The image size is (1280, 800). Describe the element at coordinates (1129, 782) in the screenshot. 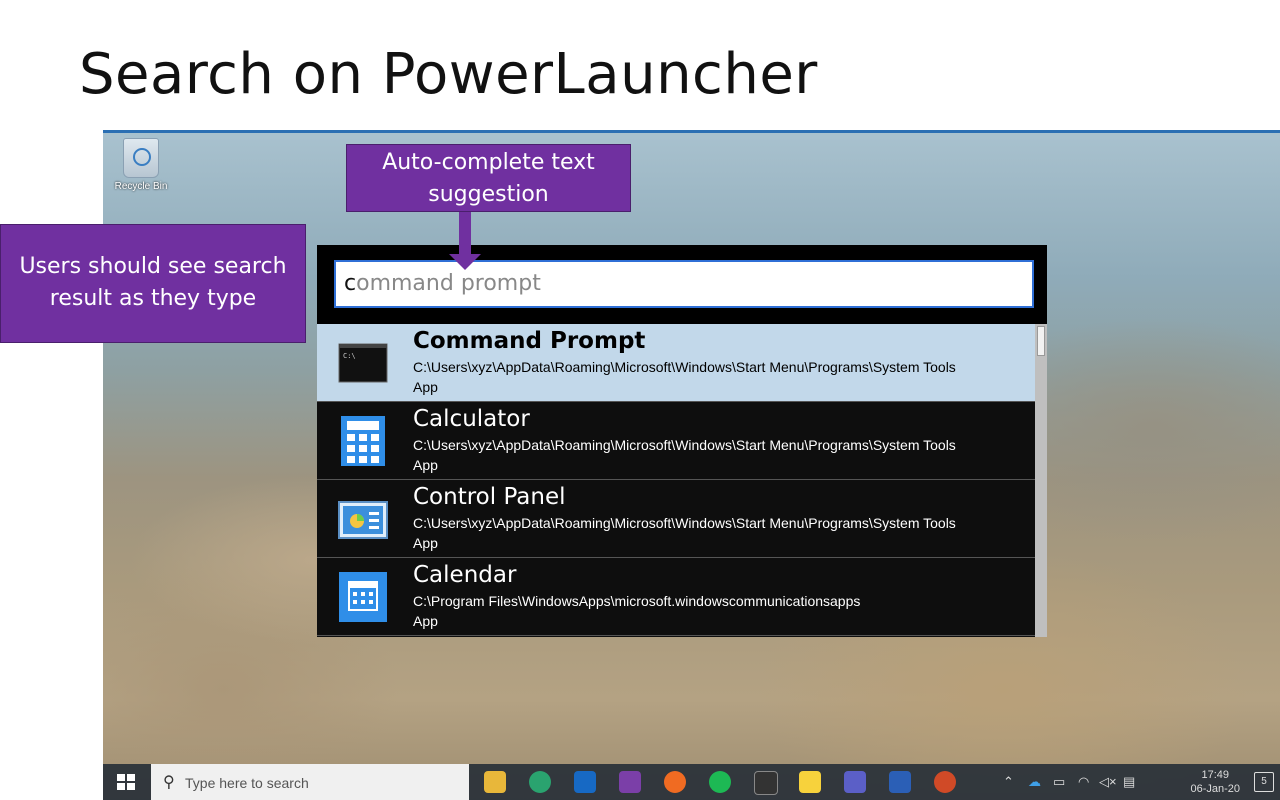

I see `keyboard-icon: ▤` at that location.